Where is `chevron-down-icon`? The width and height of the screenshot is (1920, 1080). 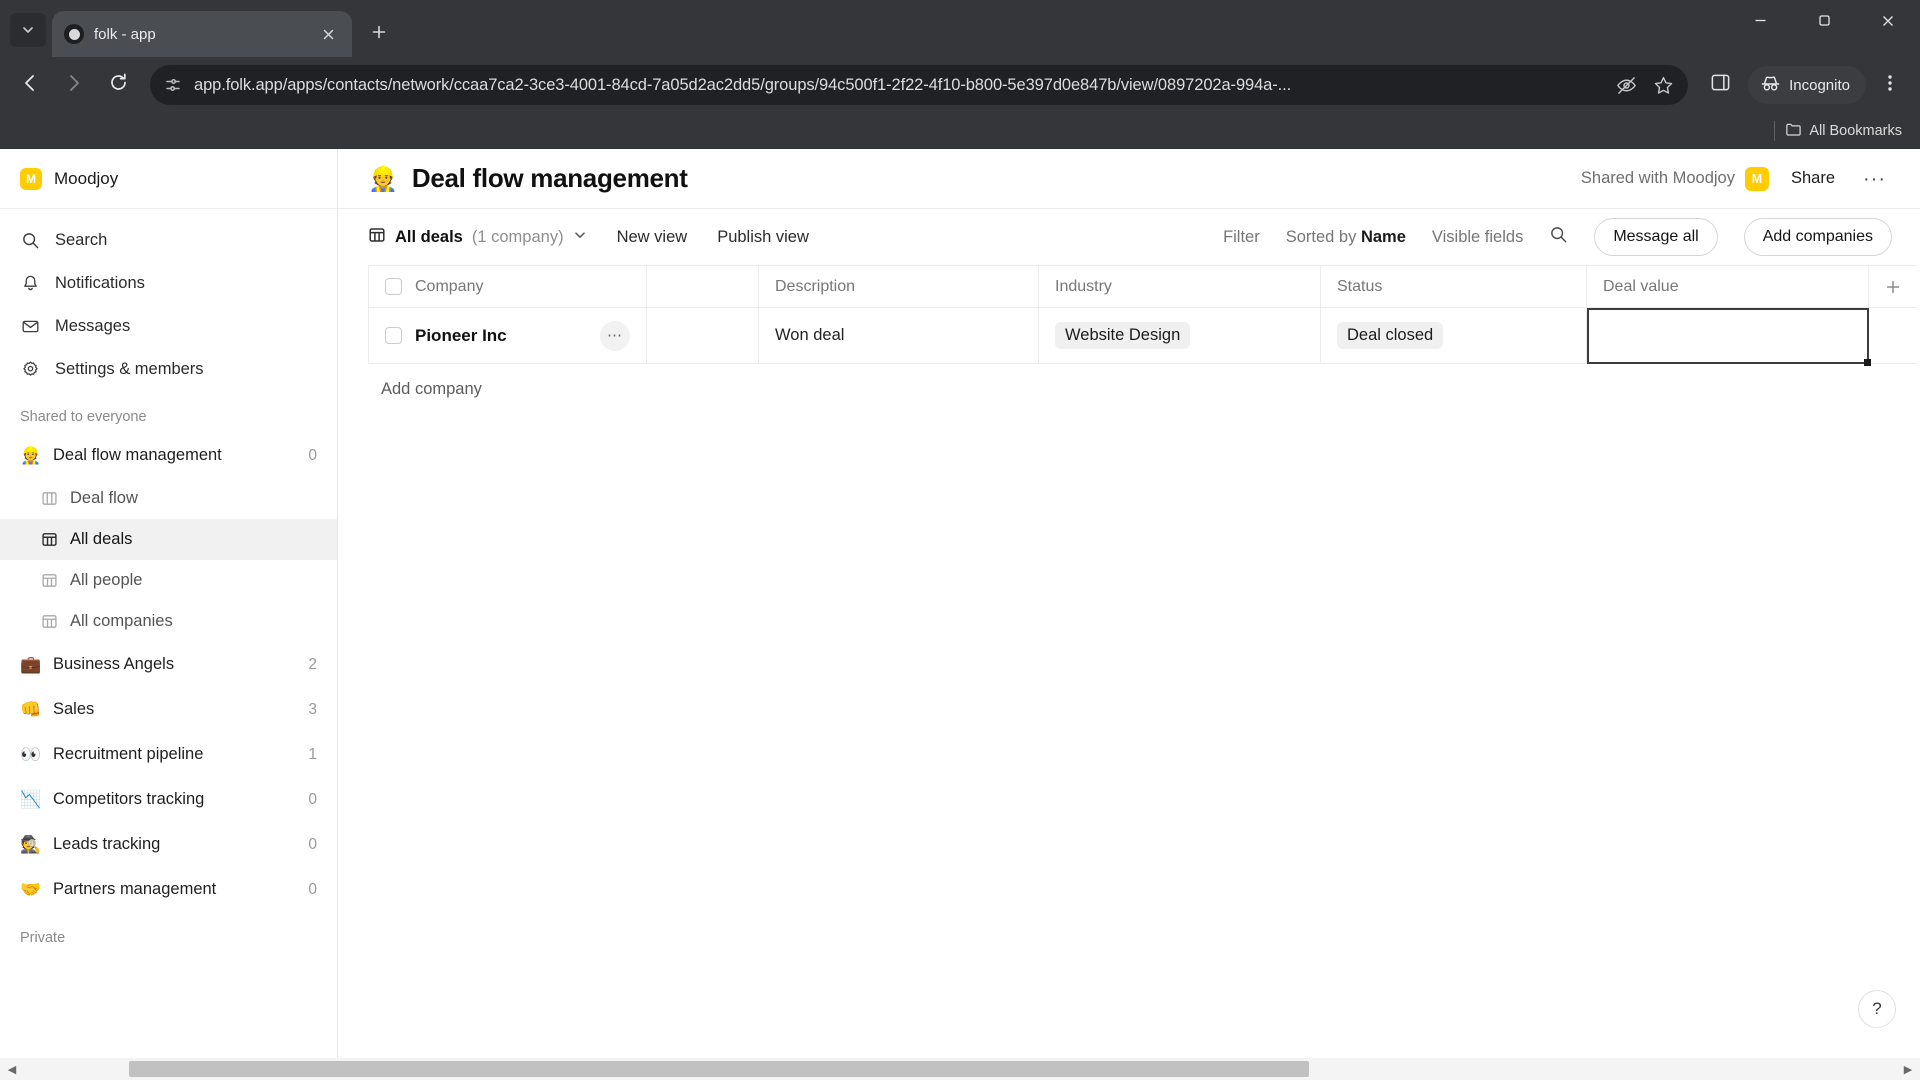
chevron-down-icon is located at coordinates (580, 237).